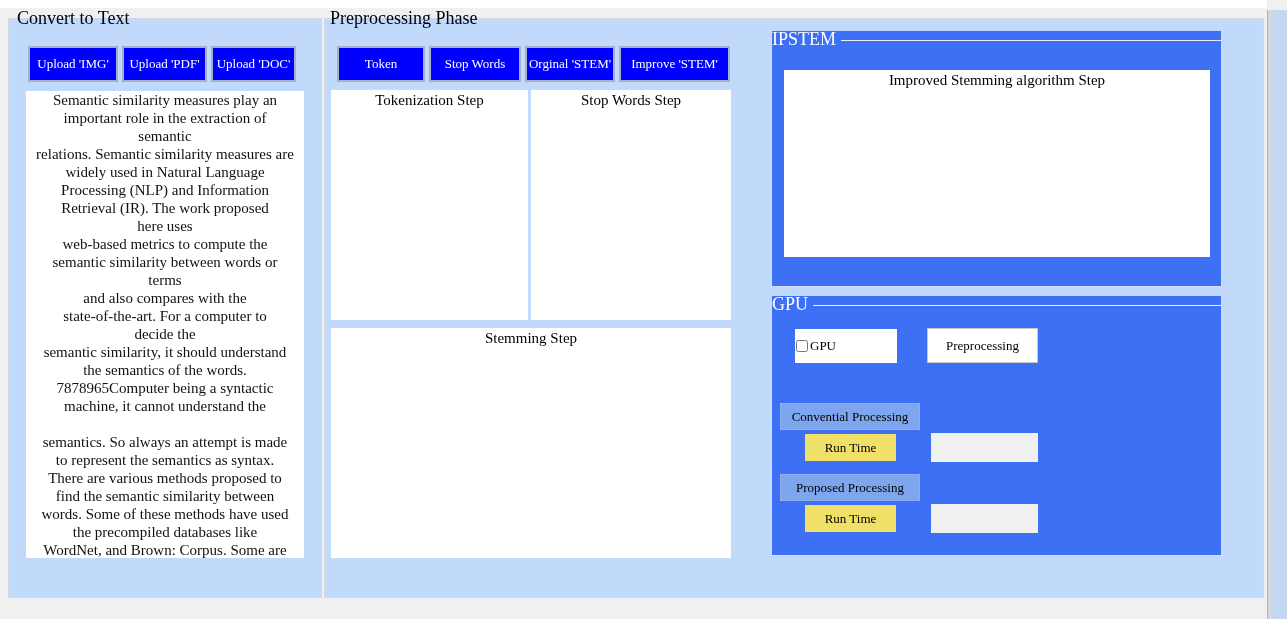 The height and width of the screenshot is (619, 1287). Describe the element at coordinates (475, 64) in the screenshot. I see `step-button: Stop Words` at that location.